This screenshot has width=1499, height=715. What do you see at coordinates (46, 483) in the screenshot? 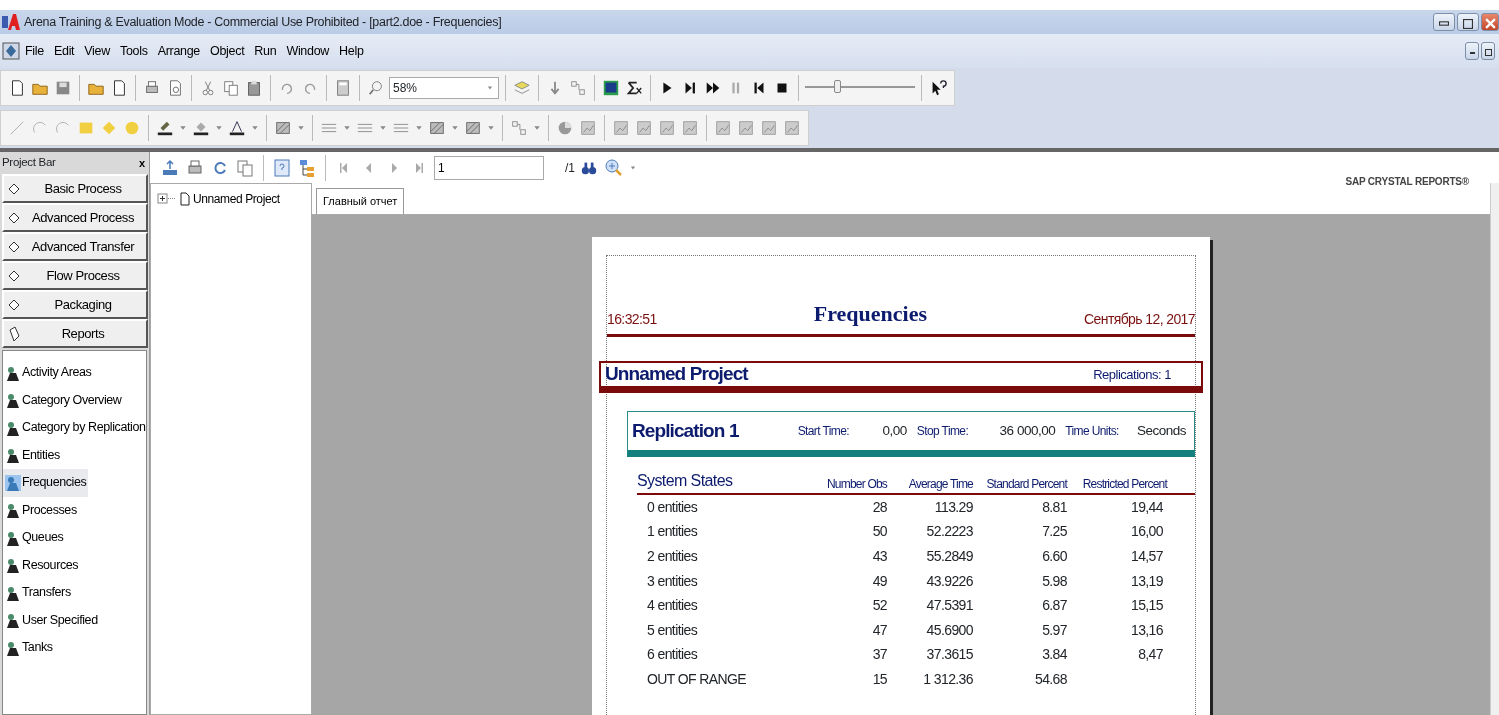
I see `report-list-item: Frequencies` at bounding box center [46, 483].